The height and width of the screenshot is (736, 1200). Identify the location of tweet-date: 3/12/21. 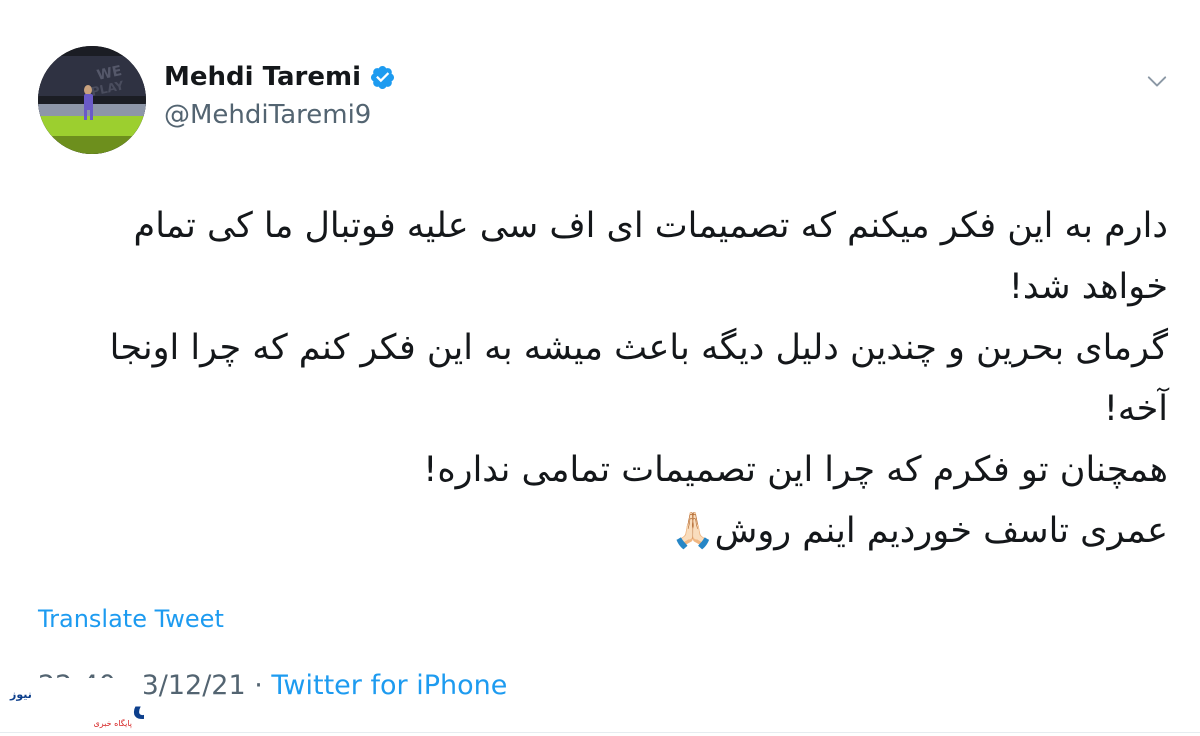
(194, 685).